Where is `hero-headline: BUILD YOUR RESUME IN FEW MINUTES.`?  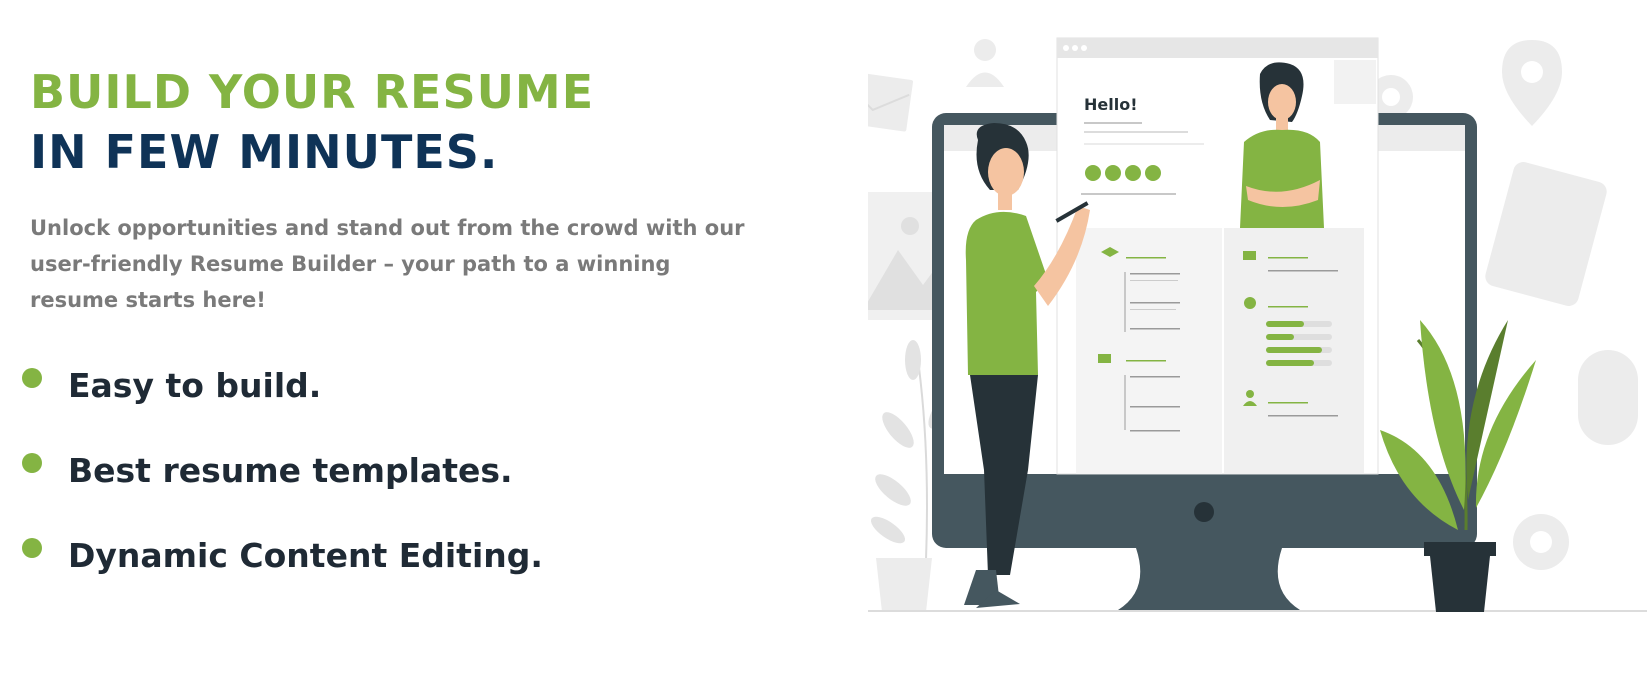 hero-headline: BUILD YOUR RESUME IN FEW MINUTES. is located at coordinates (410, 122).